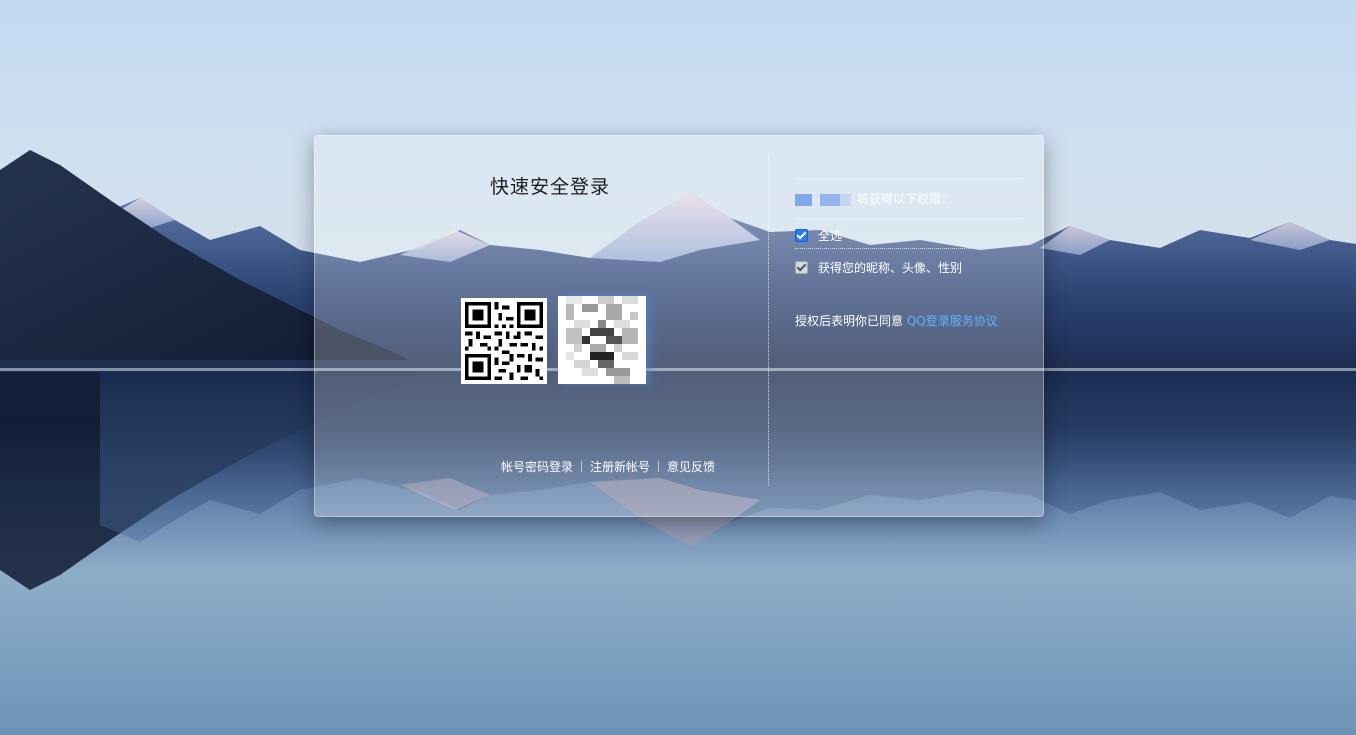 The width and height of the screenshot is (1356, 735). Describe the element at coordinates (537, 467) in the screenshot. I see `account-password-login-link: 帐号密码登录` at that location.